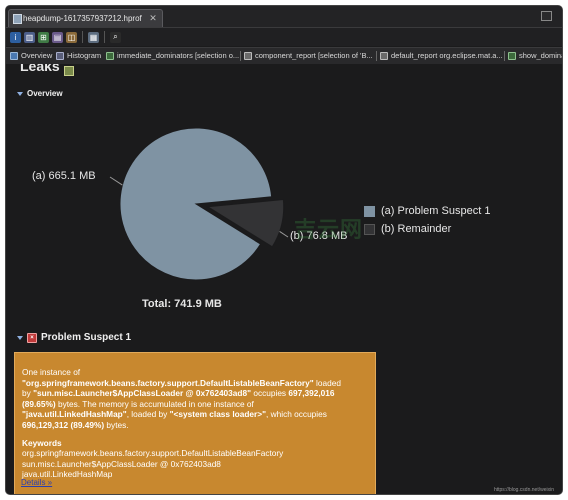 The height and width of the screenshot is (500, 568). What do you see at coordinates (39, 403) in the screenshot?
I see `suspect-retained-percent: (89.65%)` at bounding box center [39, 403].